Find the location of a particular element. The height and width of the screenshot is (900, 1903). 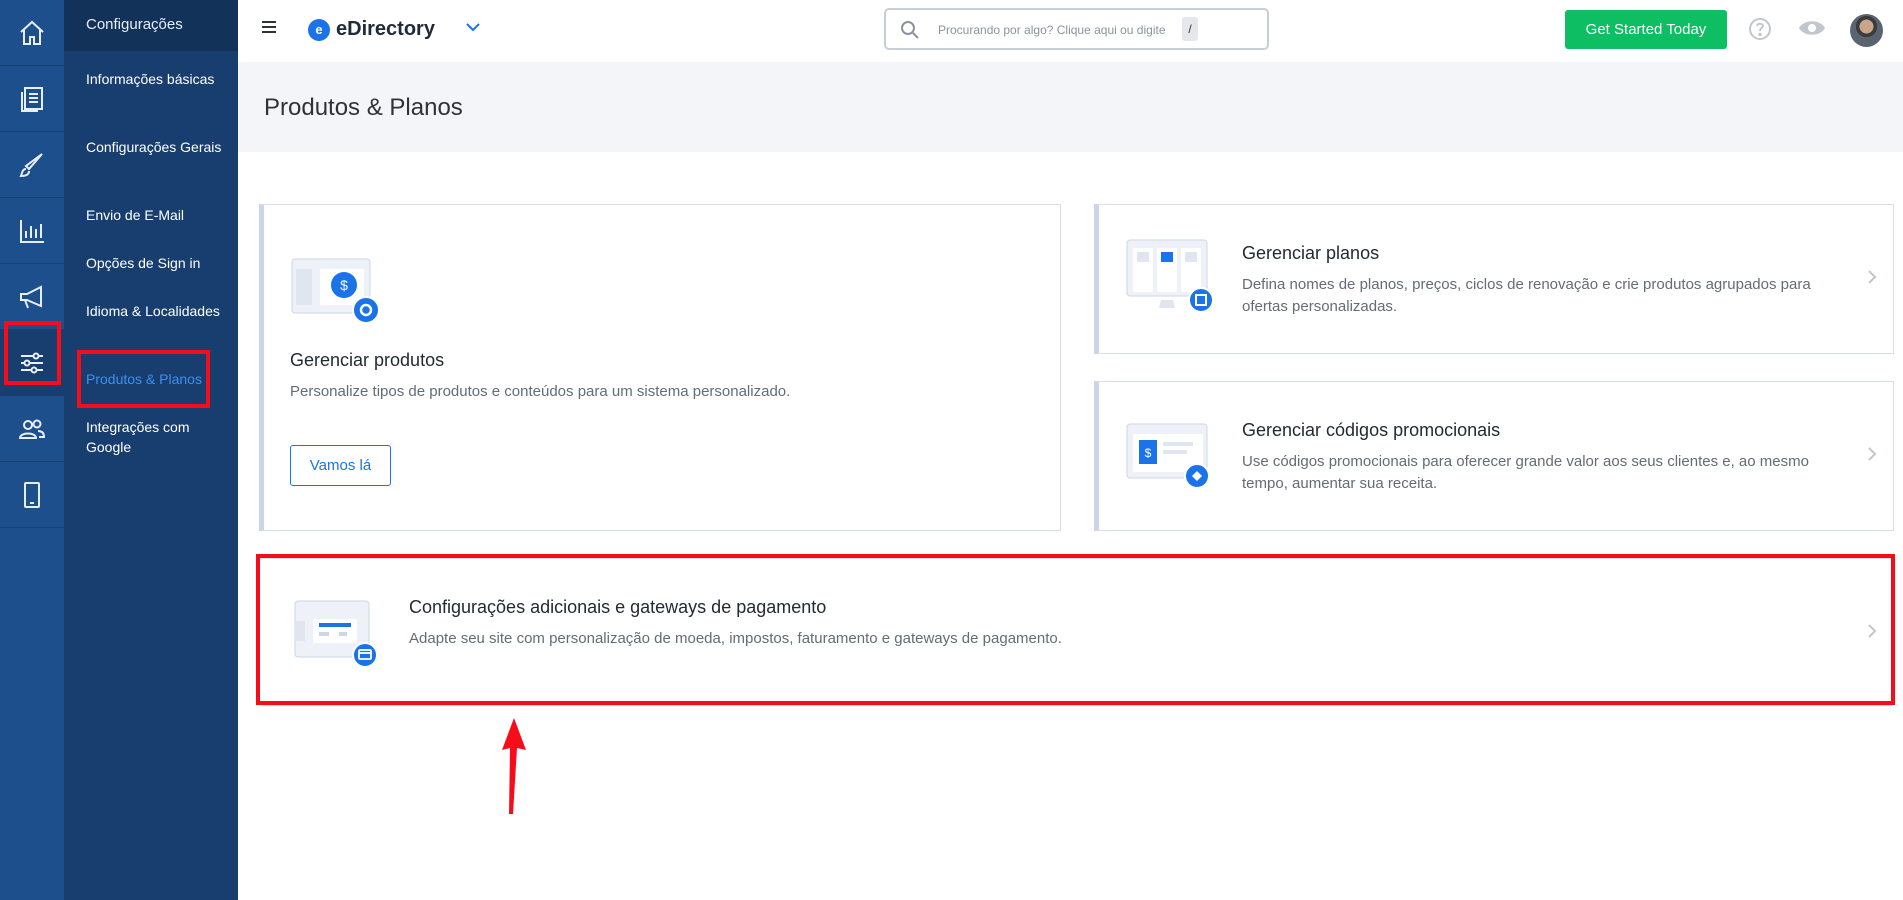

page-title: Produtos & Planos is located at coordinates (363, 107).